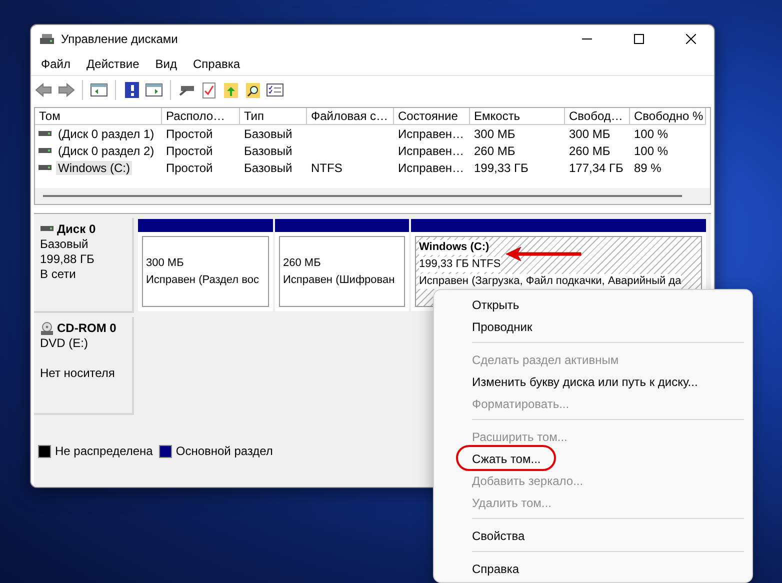  Describe the element at coordinates (224, 451) in the screenshot. I see `legend-label: Основной раздел` at that location.